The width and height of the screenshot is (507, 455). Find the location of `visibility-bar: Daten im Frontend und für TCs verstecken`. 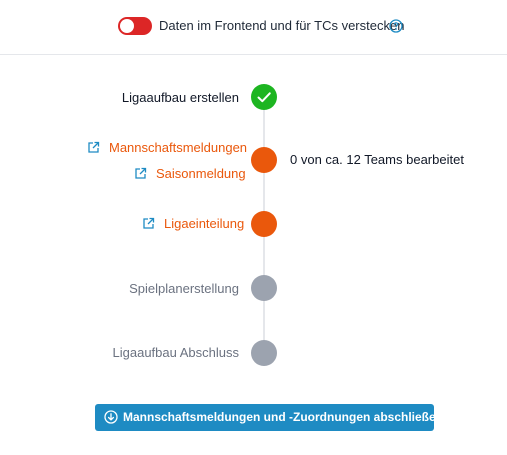

visibility-bar: Daten im Frontend und für TCs verstecken is located at coordinates (253, 27).